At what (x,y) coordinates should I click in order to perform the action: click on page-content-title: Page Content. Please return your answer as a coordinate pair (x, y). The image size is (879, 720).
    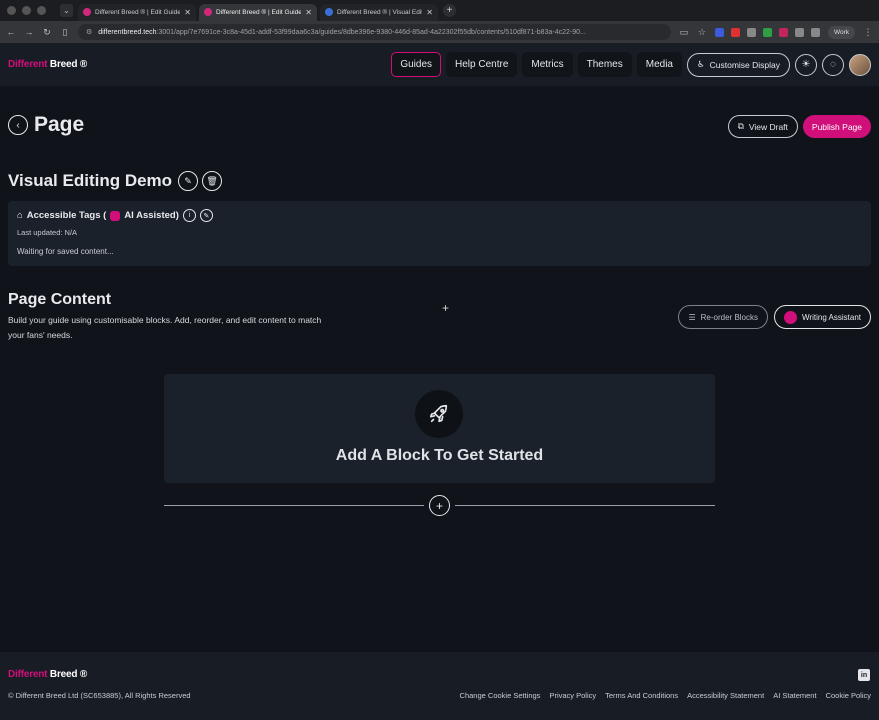
    Looking at the image, I should click on (60, 299).